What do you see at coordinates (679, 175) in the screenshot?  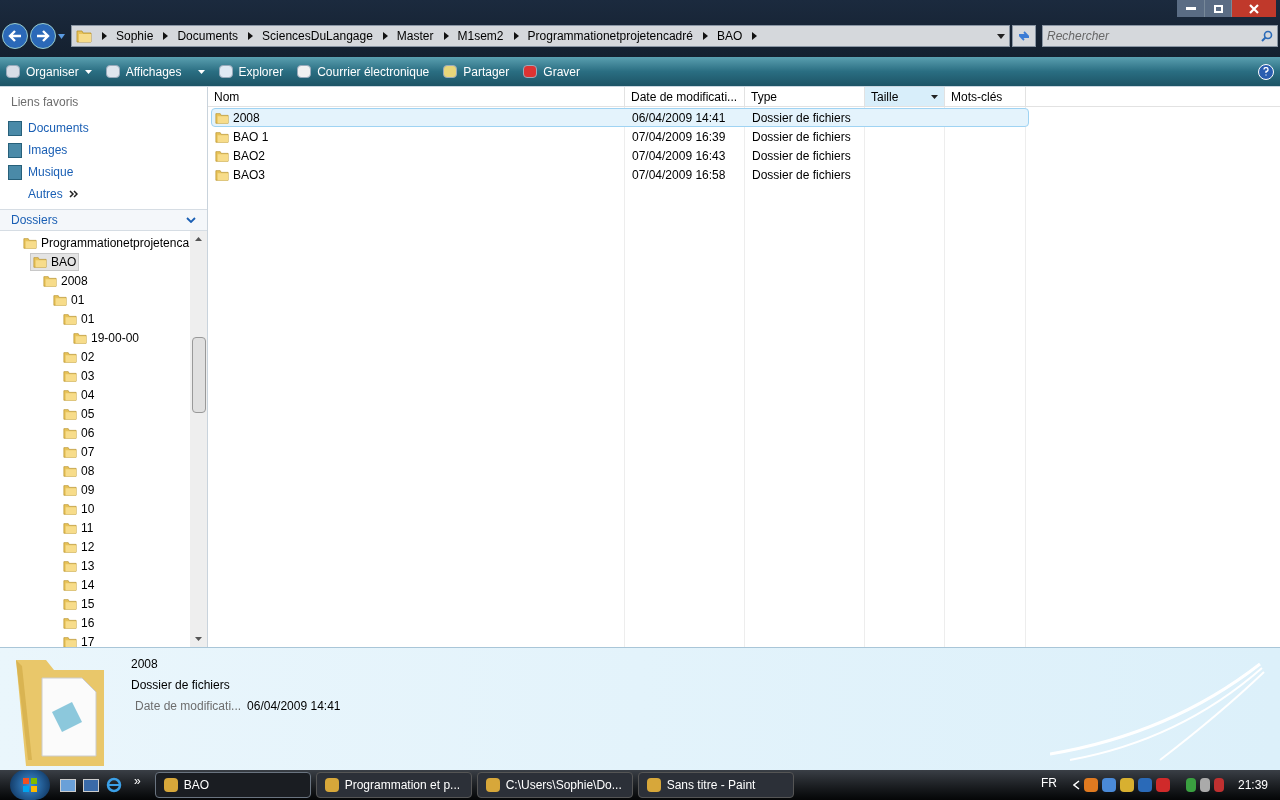 I see `date-cell-text: 07/04/2009 16:58` at bounding box center [679, 175].